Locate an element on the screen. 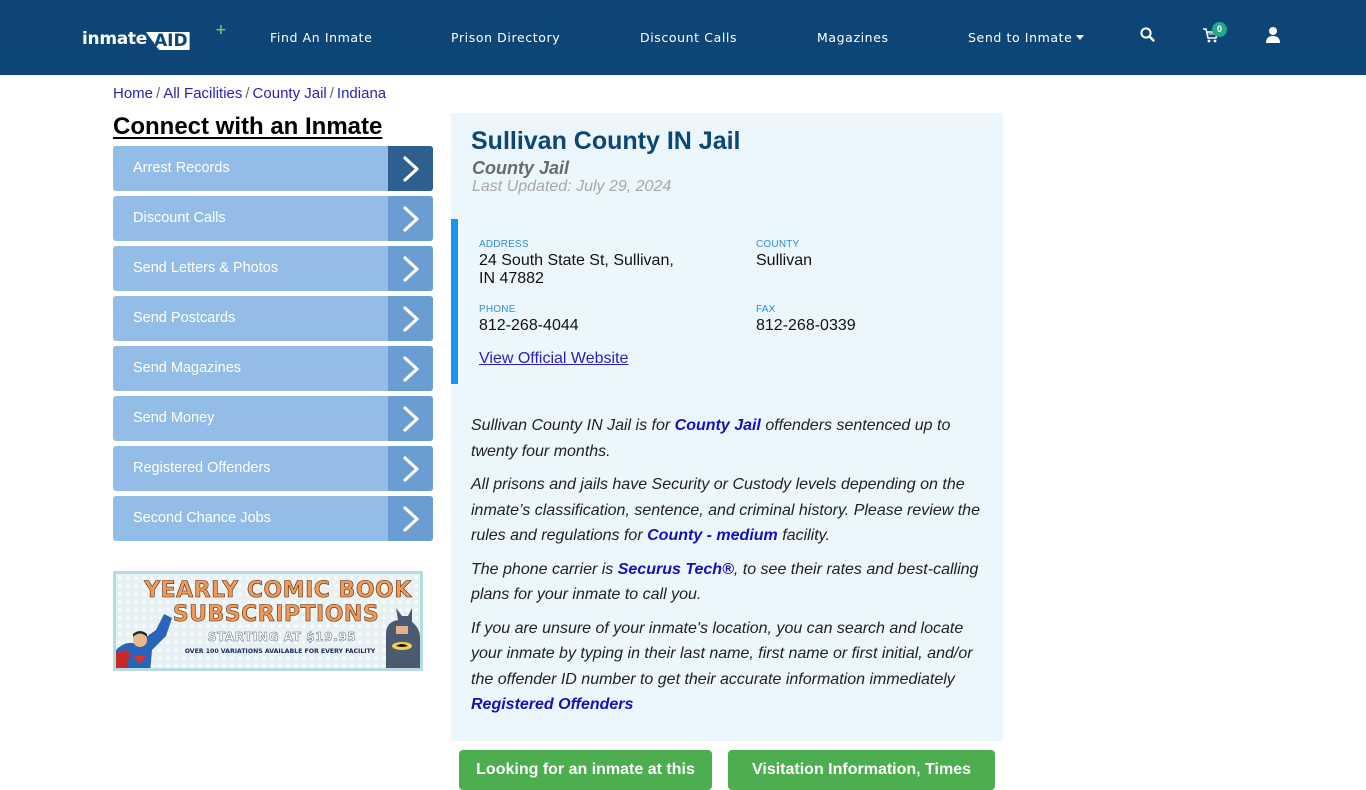 This screenshot has width=1366, height=790. breadcrumb-county-jail: County Jail is located at coordinates (290, 93).